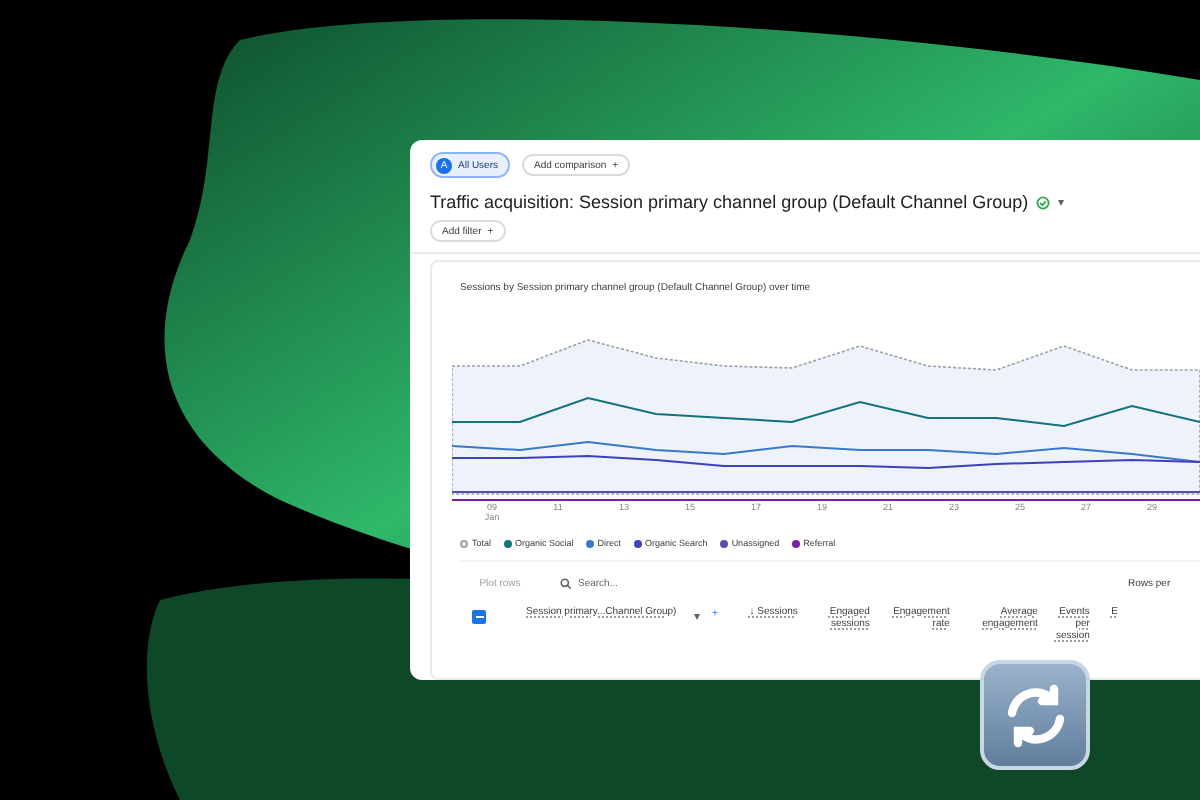  What do you see at coordinates (729, 202) in the screenshot?
I see `report-title: Traffic acquisition: Session primary channel group (Default Channel Group)` at bounding box center [729, 202].